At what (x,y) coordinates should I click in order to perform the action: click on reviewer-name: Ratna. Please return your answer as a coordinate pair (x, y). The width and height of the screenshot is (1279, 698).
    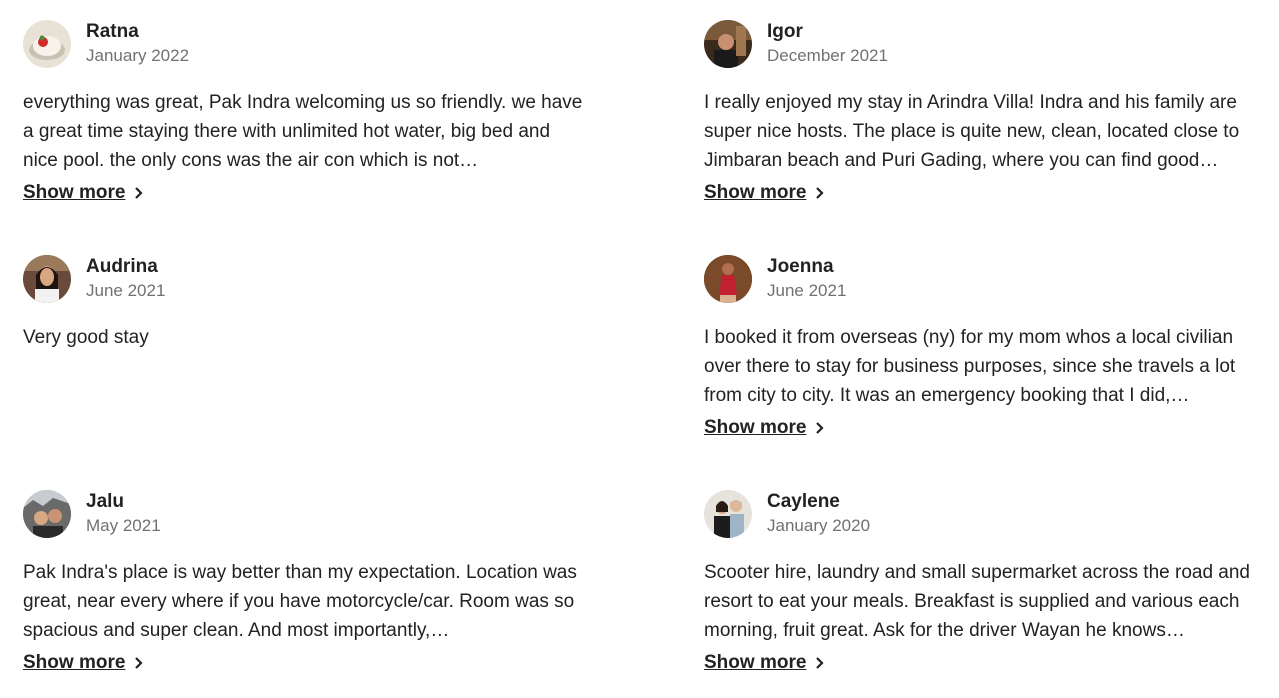
    Looking at the image, I should click on (112, 31).